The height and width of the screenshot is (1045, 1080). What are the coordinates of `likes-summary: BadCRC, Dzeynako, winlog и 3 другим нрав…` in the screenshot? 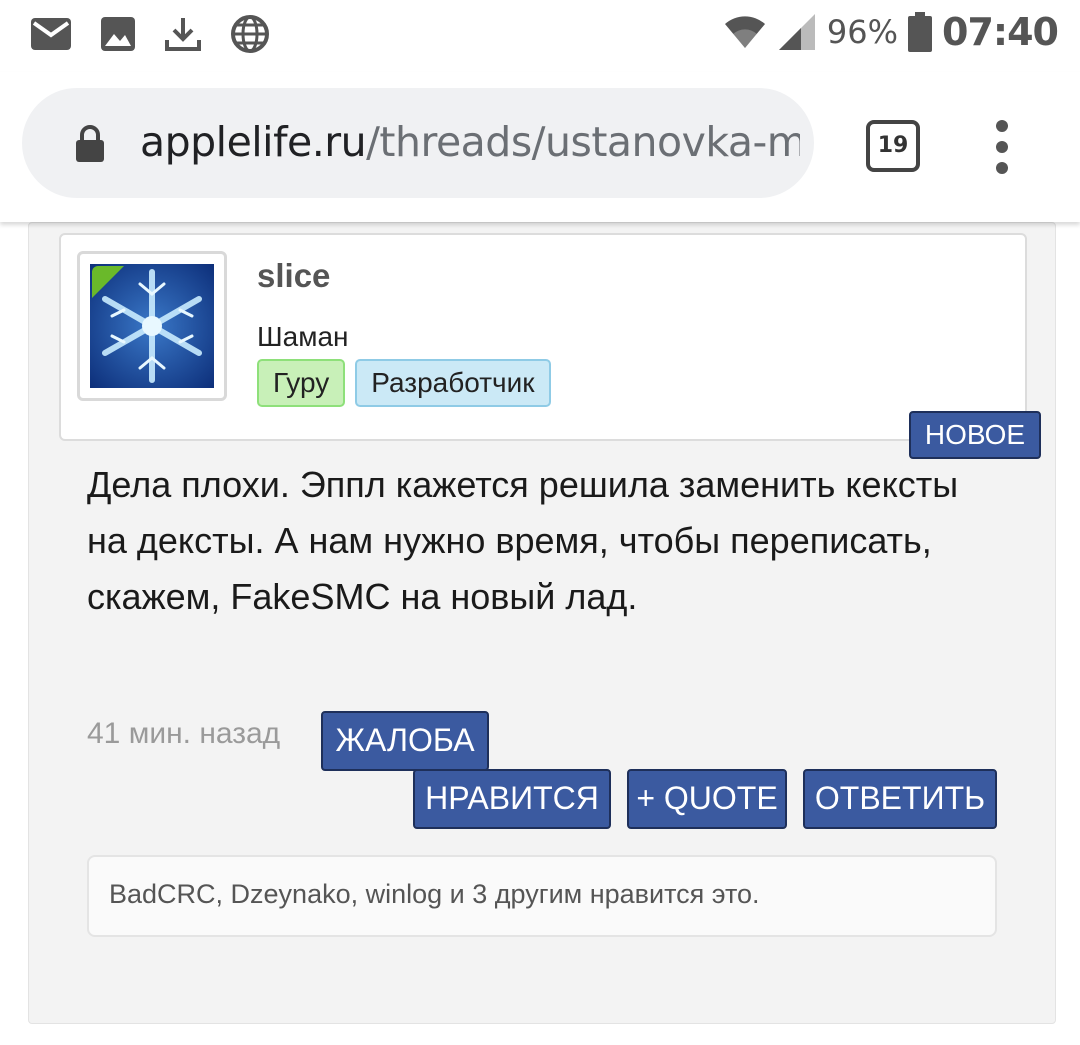 It's located at (434, 894).